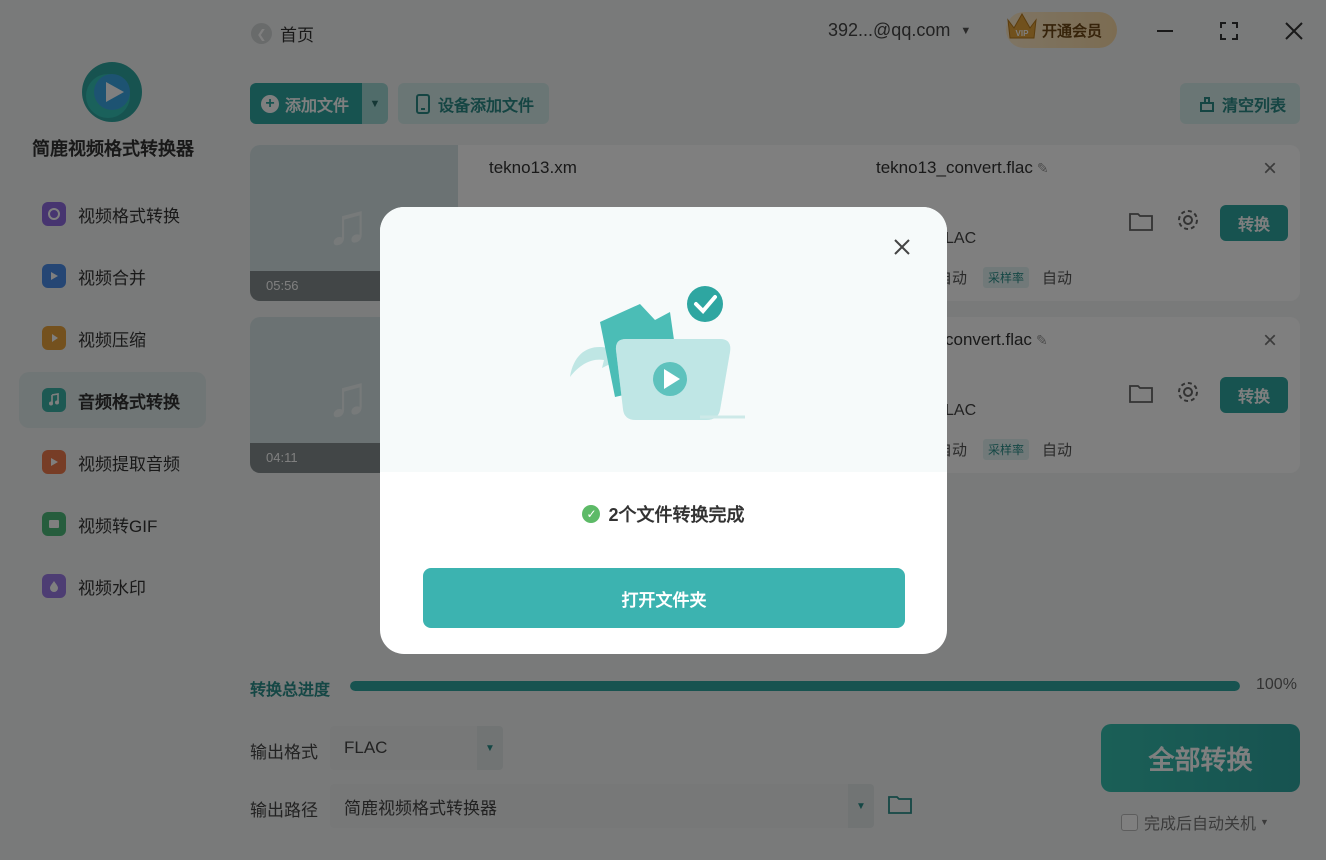  I want to click on dialog-close-button, so click(902, 246).